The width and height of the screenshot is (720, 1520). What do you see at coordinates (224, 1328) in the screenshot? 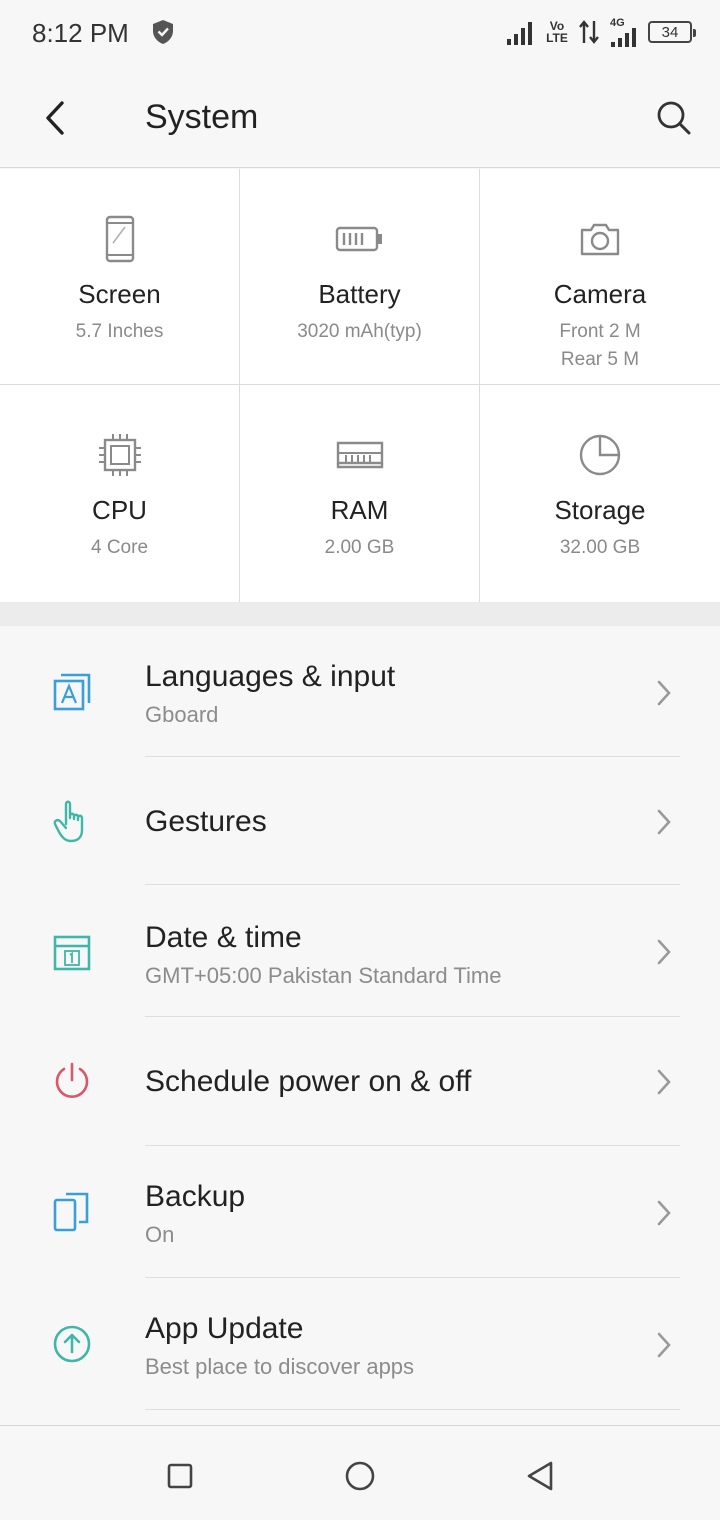
I see `item-title: App Update` at bounding box center [224, 1328].